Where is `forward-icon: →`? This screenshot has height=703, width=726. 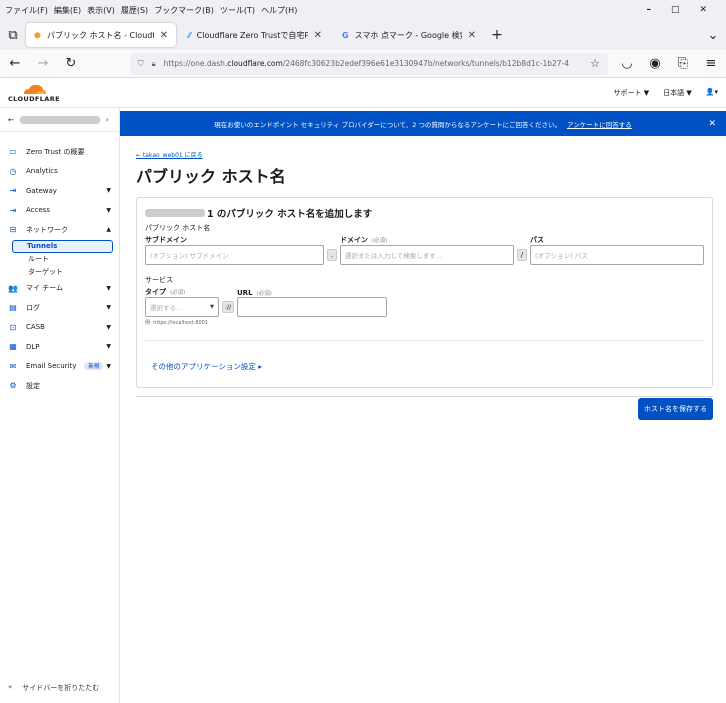 forward-icon: → is located at coordinates (43, 63).